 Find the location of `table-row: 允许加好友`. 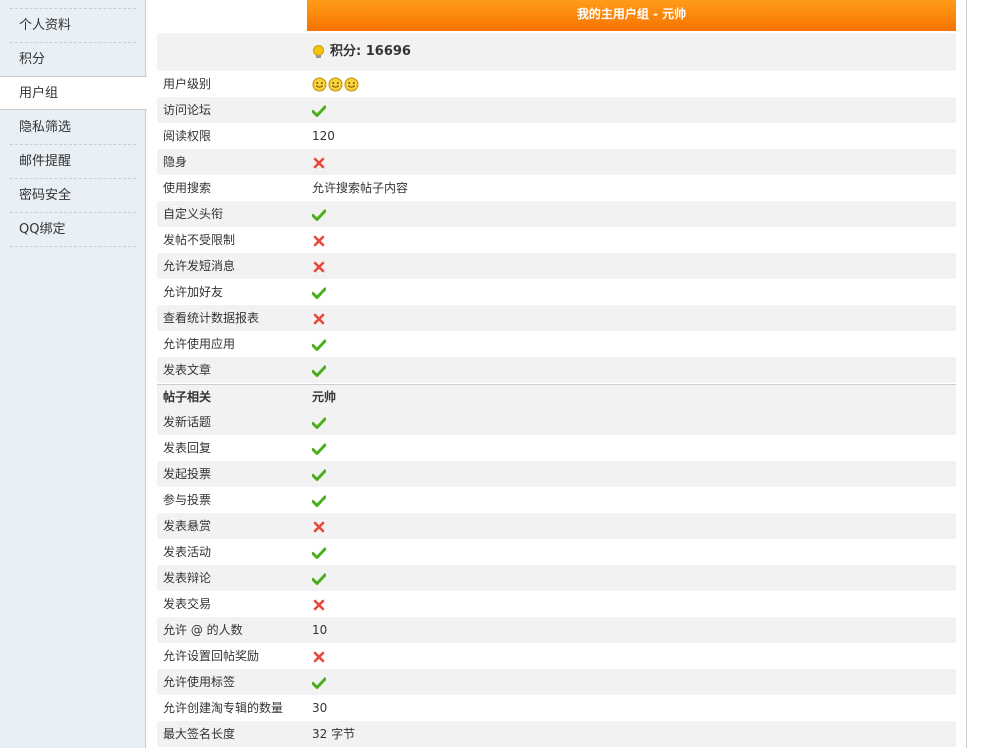

table-row: 允许加好友 is located at coordinates (556, 292).